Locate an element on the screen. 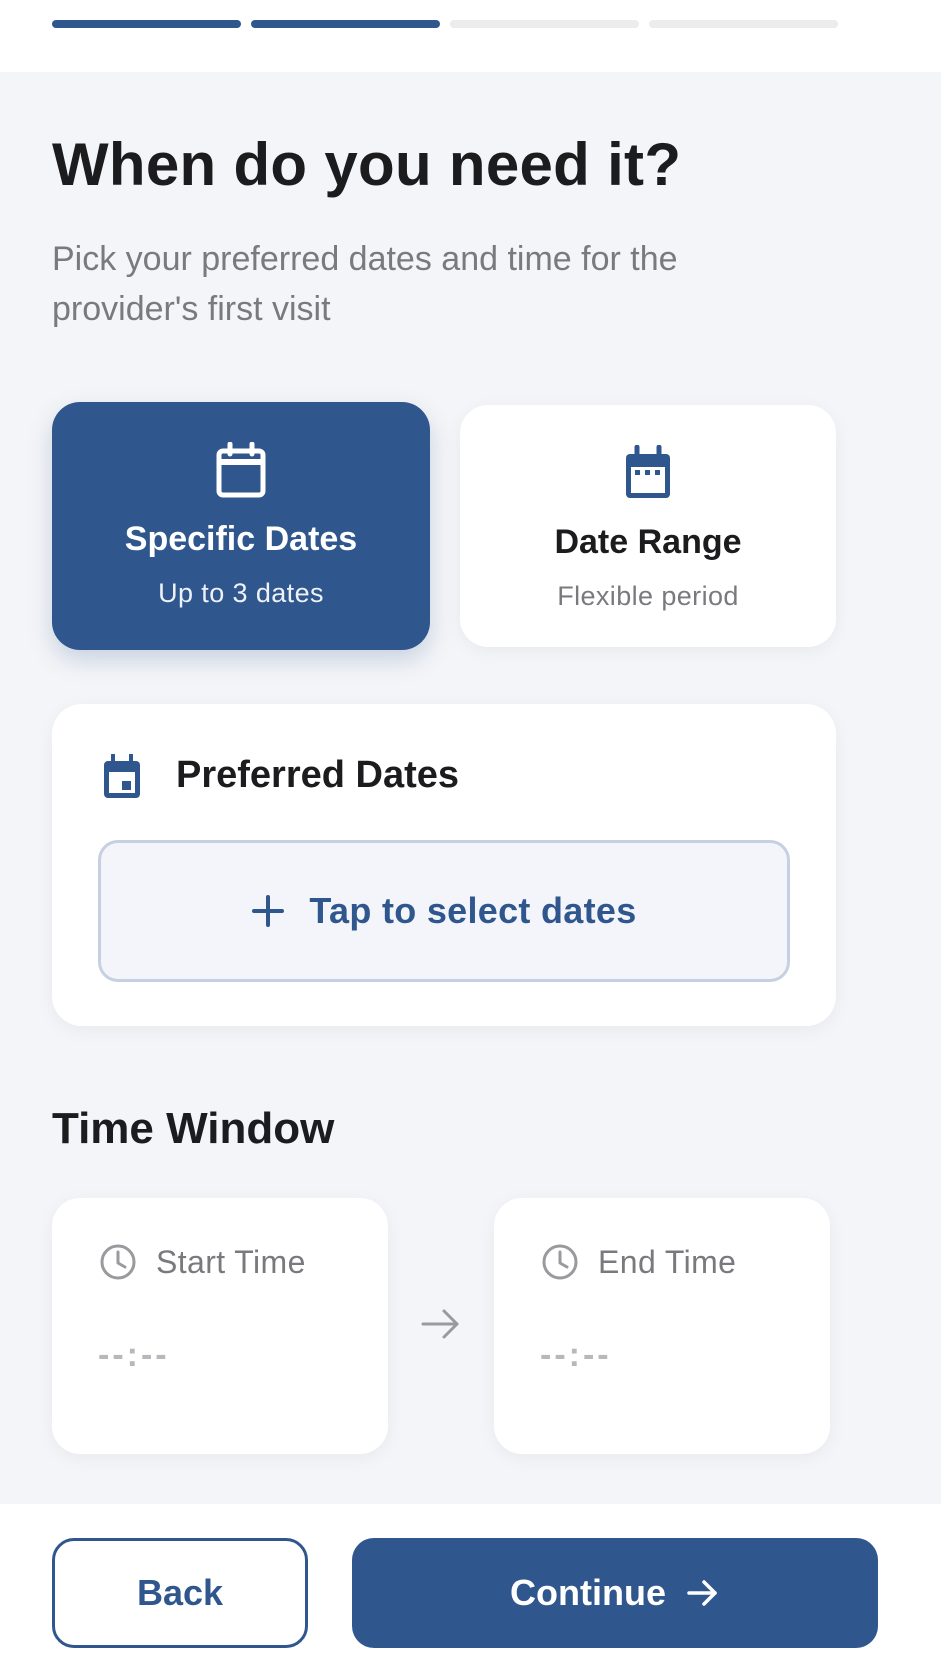  start-time-value: --:-- is located at coordinates (134, 1355).